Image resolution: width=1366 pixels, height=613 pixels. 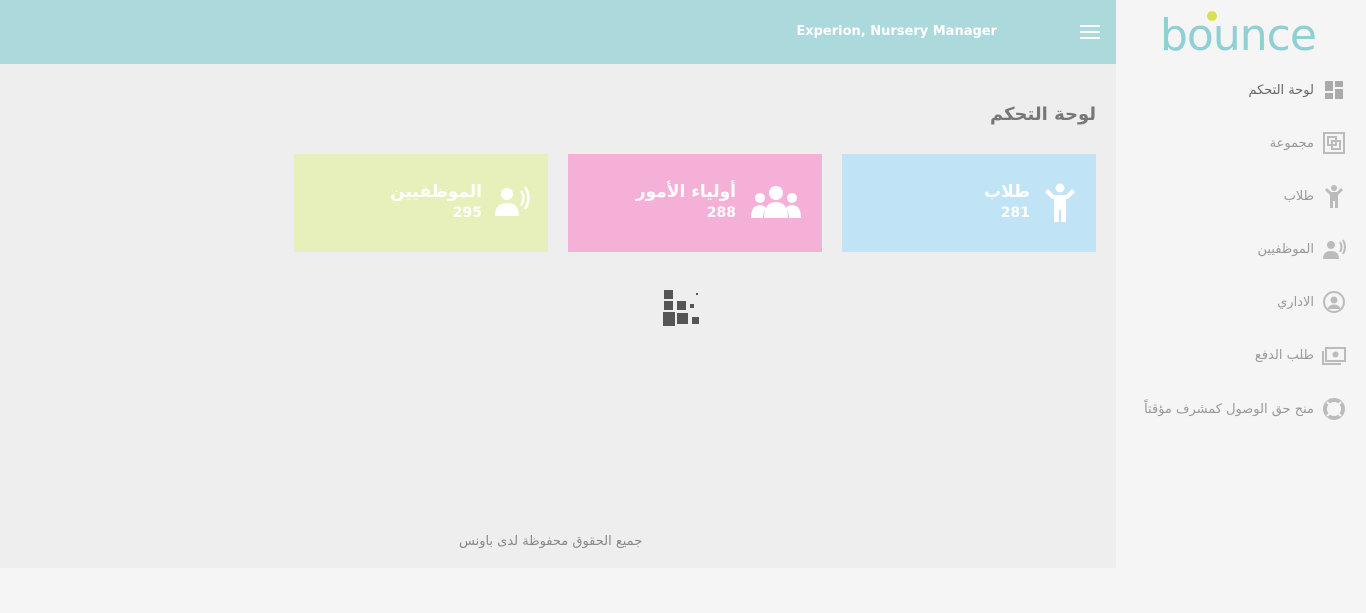 I want to click on sidebar-item-label: الموظفيين, so click(x=1285, y=249).